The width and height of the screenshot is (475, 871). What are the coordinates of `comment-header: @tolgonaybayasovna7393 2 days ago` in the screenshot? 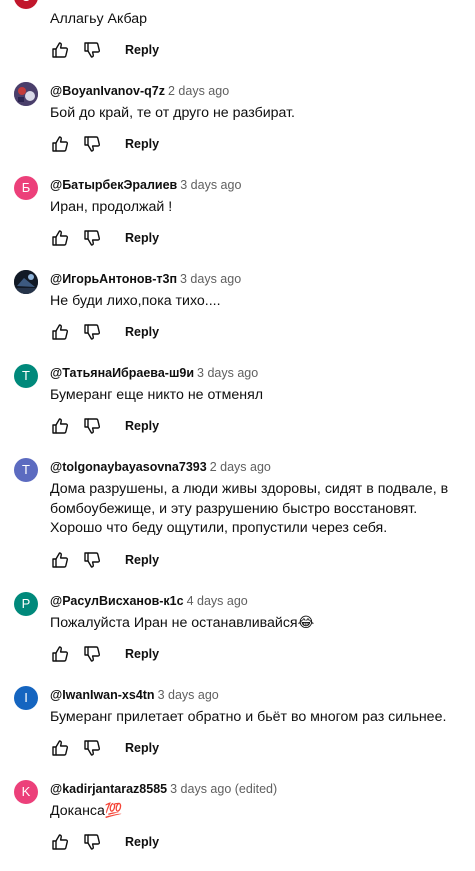 It's located at (160, 467).